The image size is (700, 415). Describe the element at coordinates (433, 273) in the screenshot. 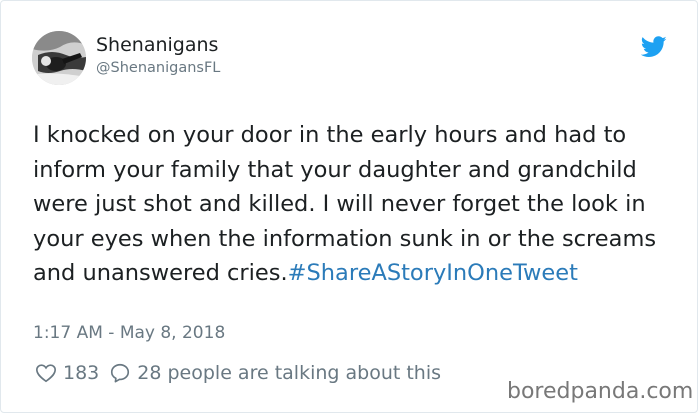

I see `hashtag-link: #ShareAStoryInOneTweet` at that location.